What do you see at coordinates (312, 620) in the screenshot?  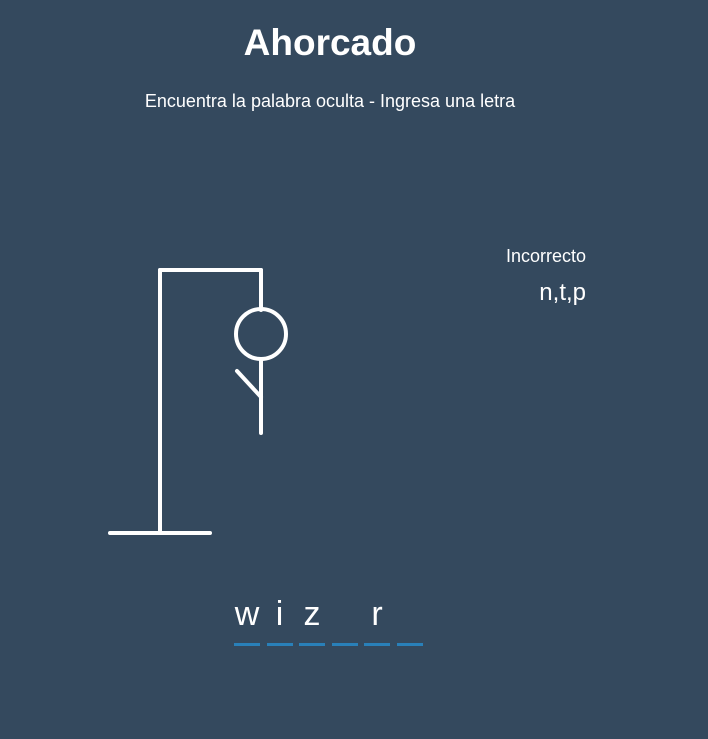 I see `letter-slot: z` at bounding box center [312, 620].